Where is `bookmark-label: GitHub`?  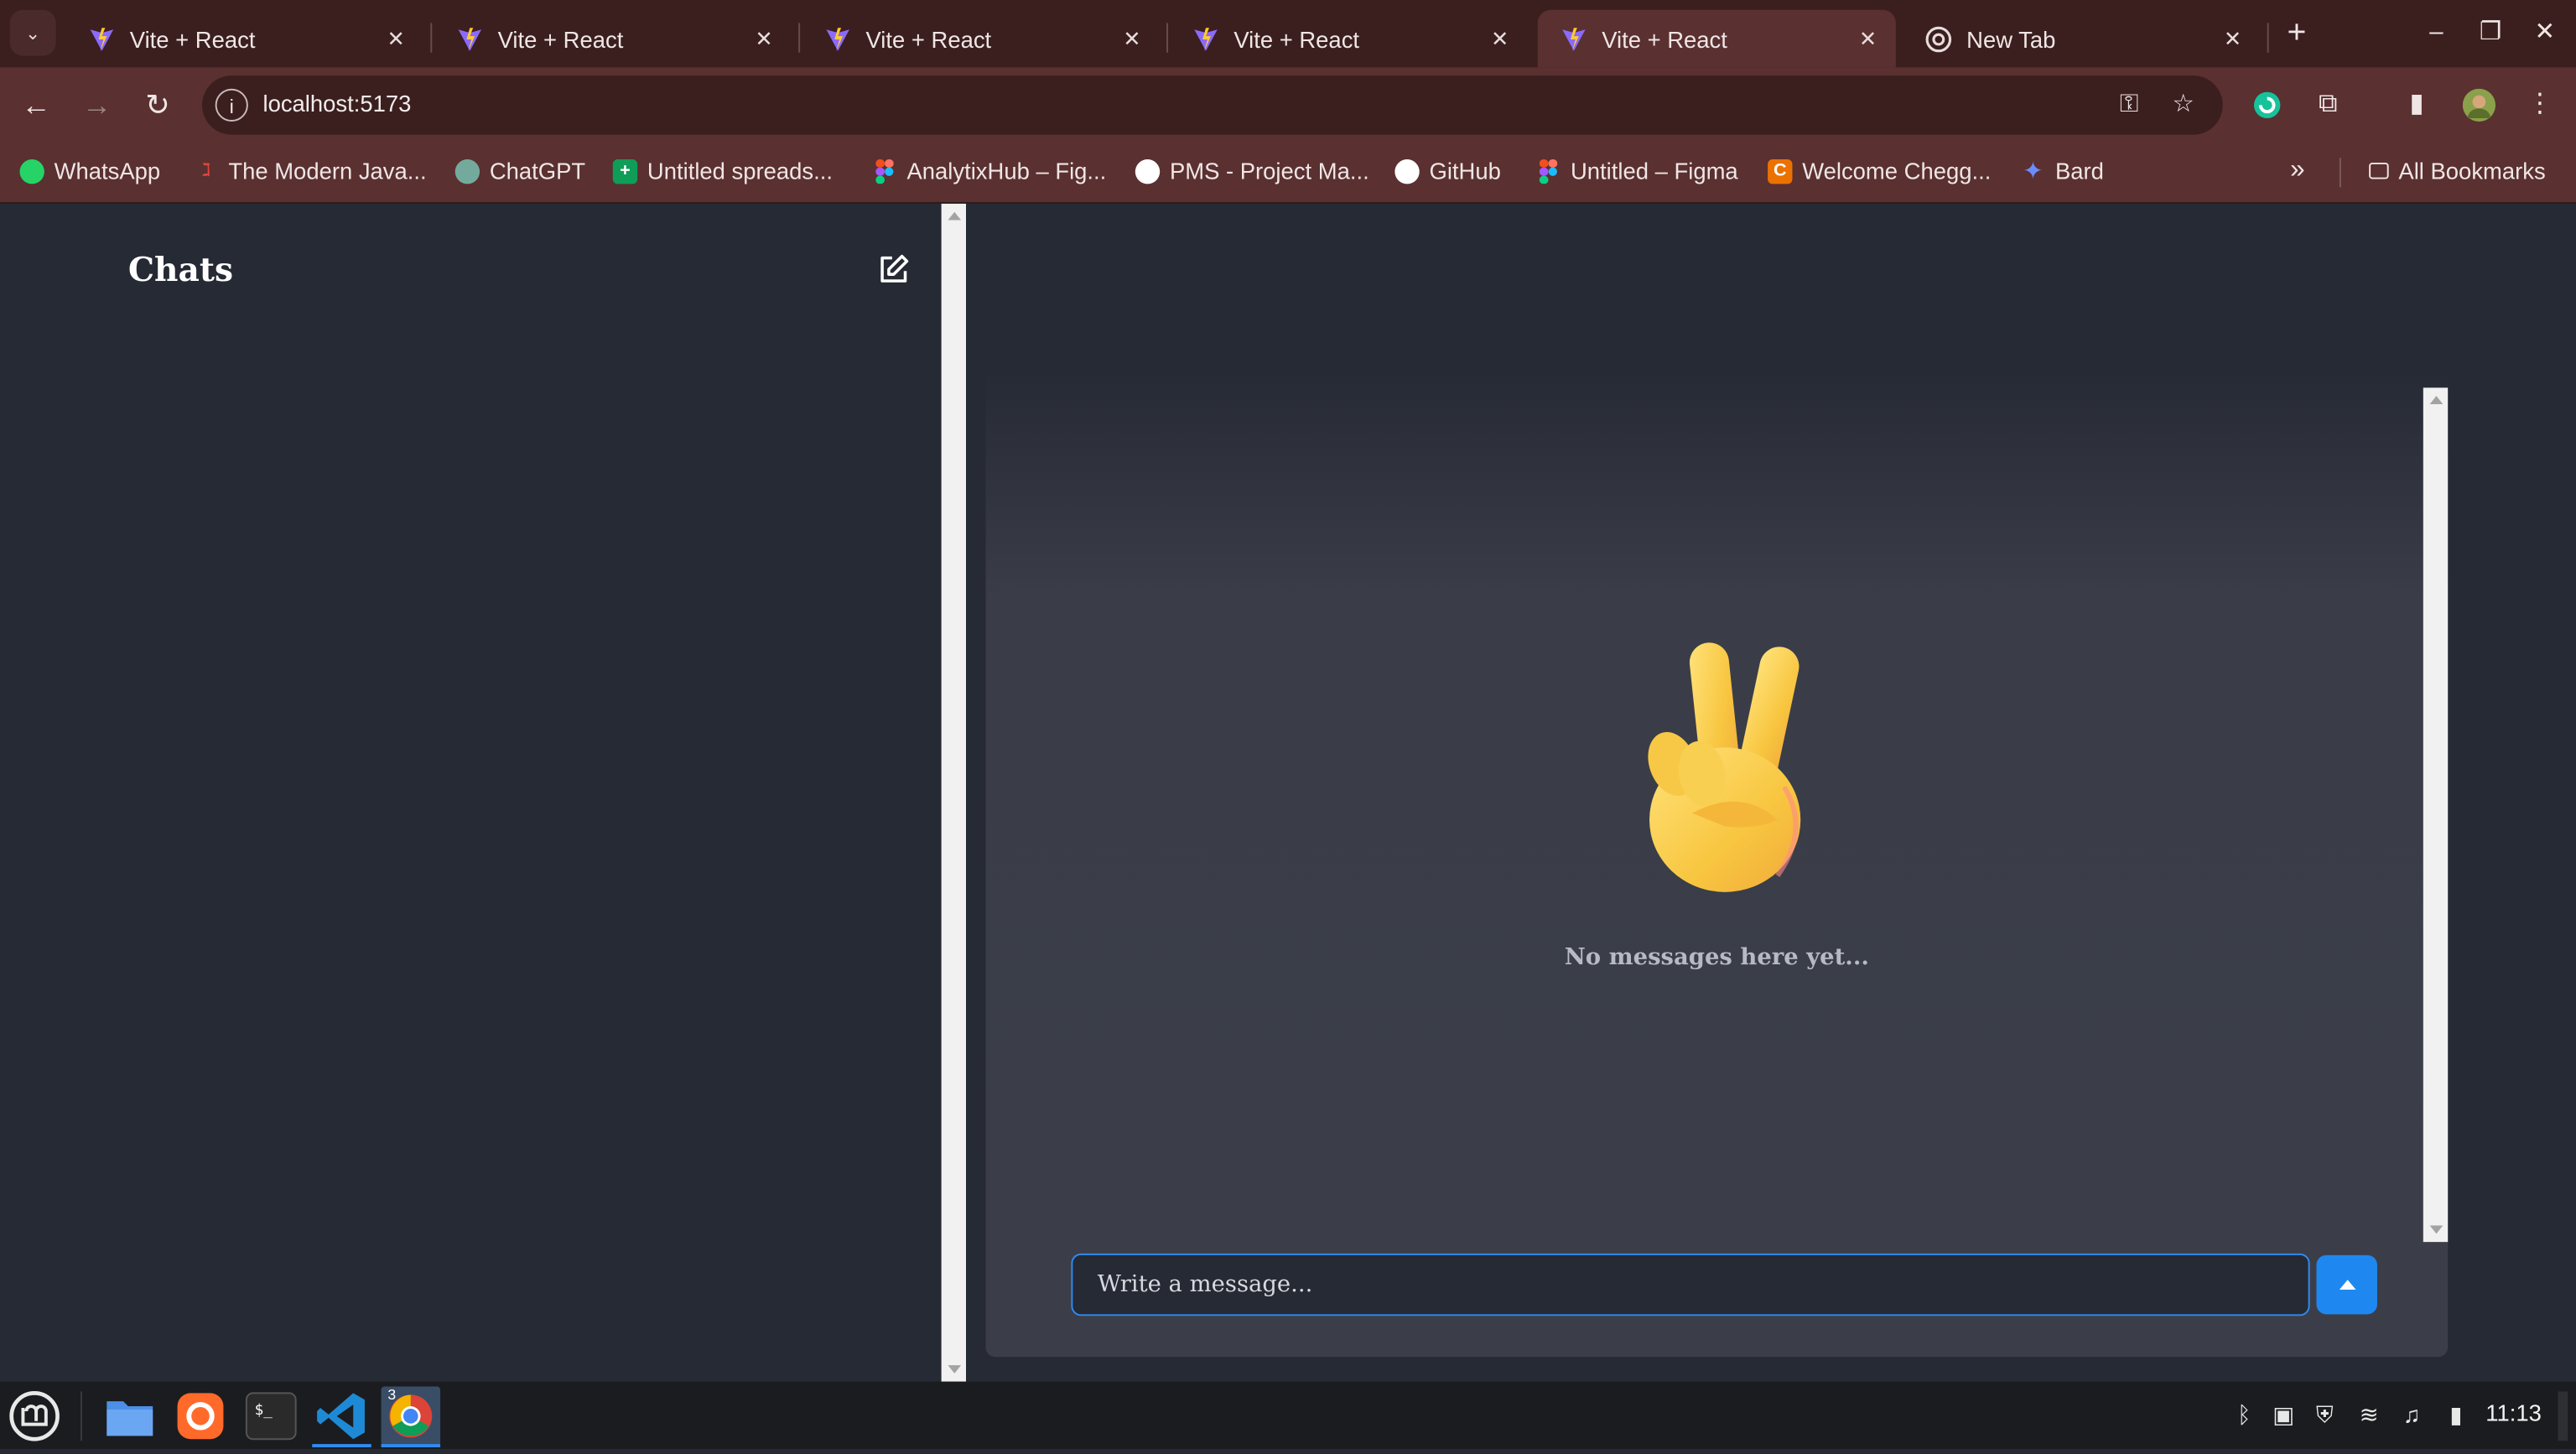
bookmark-label: GitHub is located at coordinates (1465, 171).